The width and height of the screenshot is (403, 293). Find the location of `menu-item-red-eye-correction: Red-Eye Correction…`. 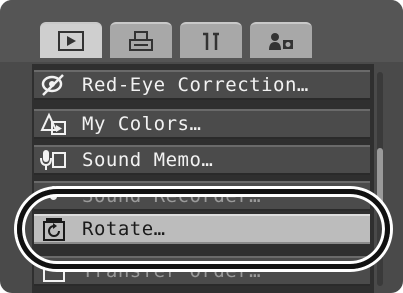

menu-item-red-eye-correction: Red-Eye Correction… is located at coordinates (202, 85).